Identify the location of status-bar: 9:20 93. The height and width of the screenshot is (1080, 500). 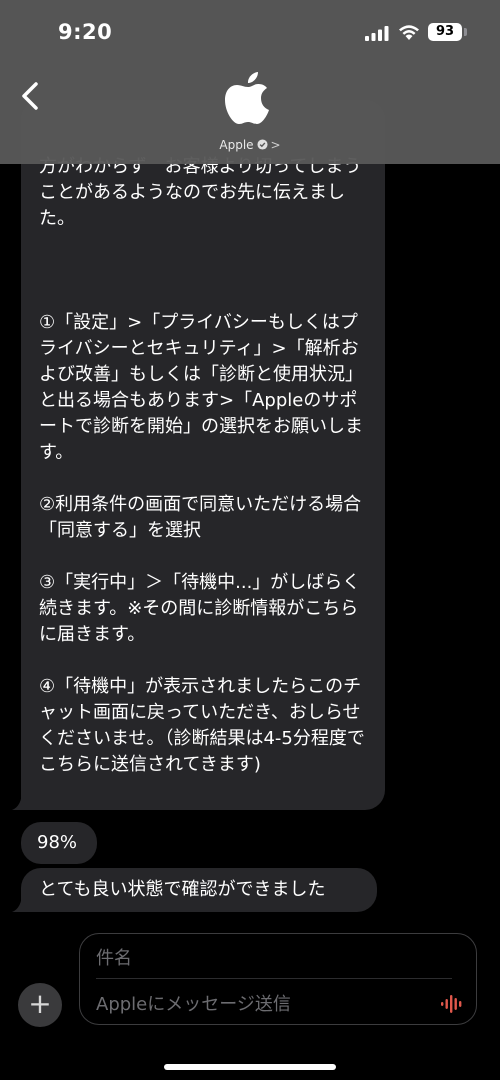
(250, 32).